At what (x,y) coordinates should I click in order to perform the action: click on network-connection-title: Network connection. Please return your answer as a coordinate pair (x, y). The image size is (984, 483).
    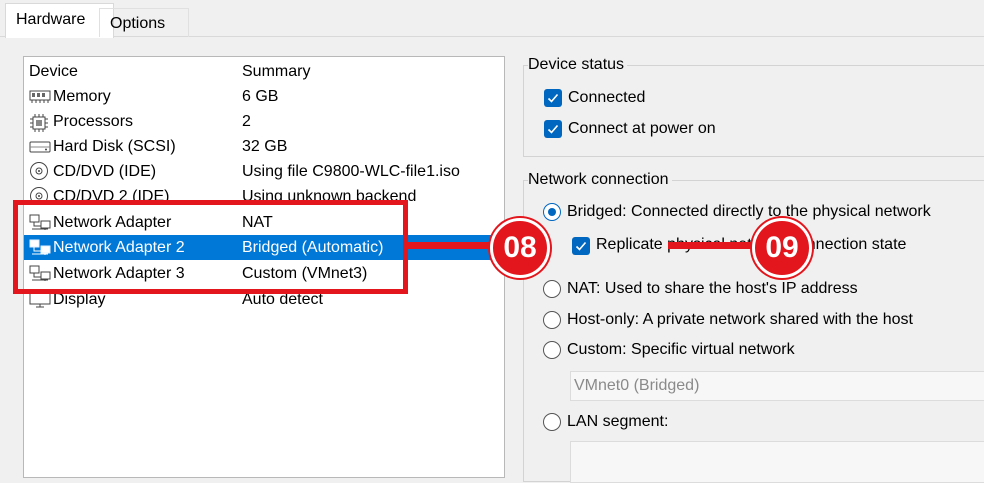
    Looking at the image, I should click on (600, 180).